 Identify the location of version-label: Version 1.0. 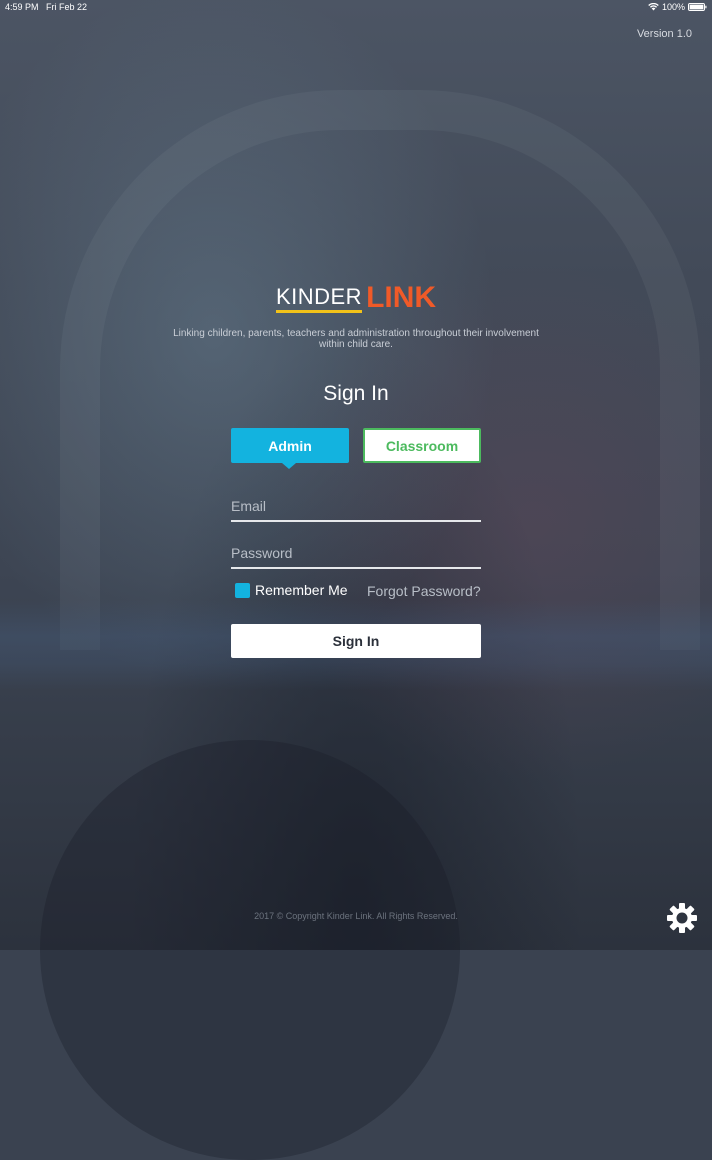
(664, 34).